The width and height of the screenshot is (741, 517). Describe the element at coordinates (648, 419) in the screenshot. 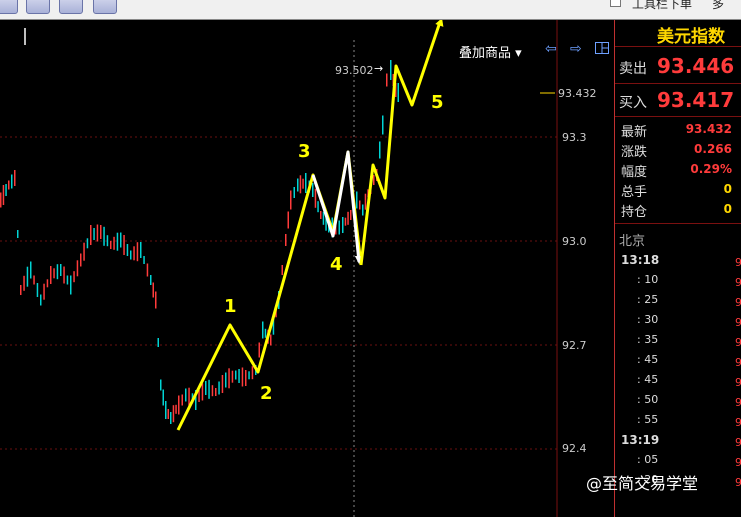

I see `tick-time: : 55` at that location.